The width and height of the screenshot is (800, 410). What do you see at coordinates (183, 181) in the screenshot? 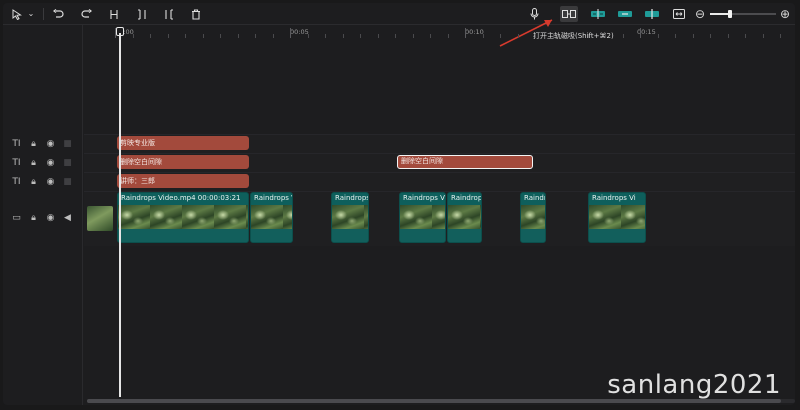
I see `text-clip: 讲师：三郎` at bounding box center [183, 181].